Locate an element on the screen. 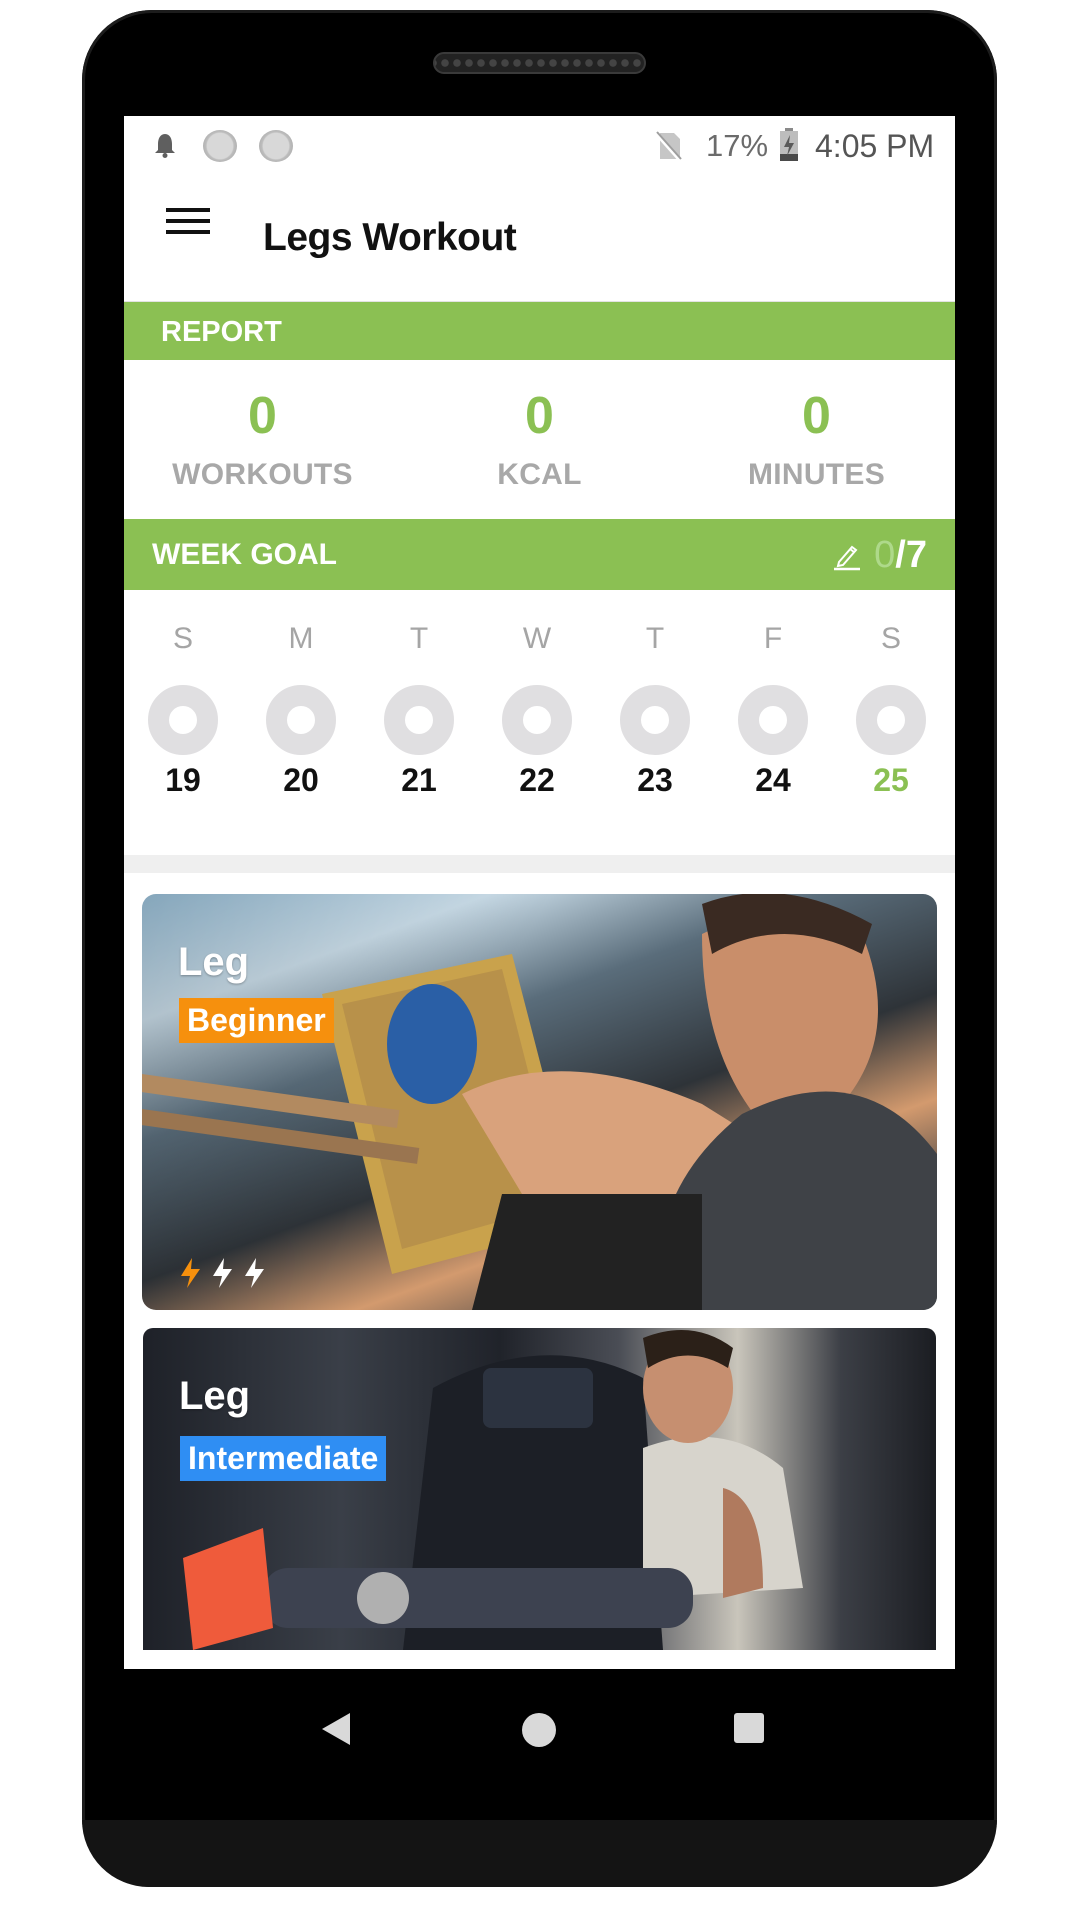 This screenshot has width=1080, height=1920. level-badge-beginner: Beginner is located at coordinates (256, 1020).